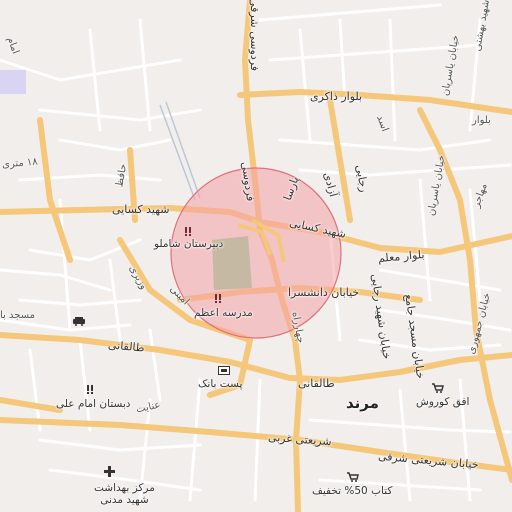 This screenshot has width=512, height=512. I want to click on car-icon, so click(79, 321).